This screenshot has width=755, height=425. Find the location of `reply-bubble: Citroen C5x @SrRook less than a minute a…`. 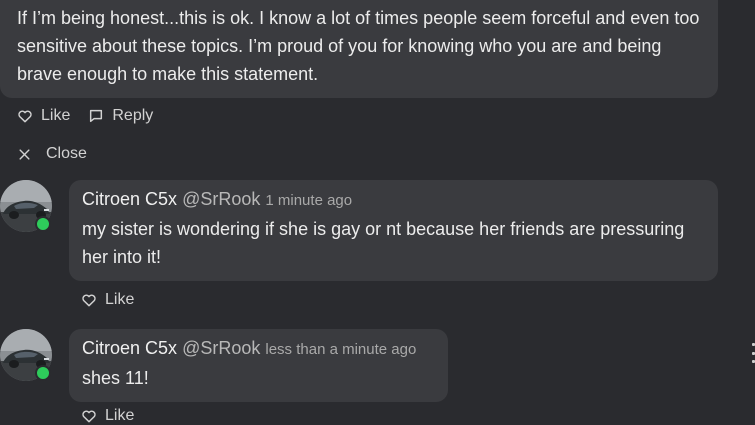

reply-bubble: Citroen C5x @SrRook less than a minute a… is located at coordinates (258, 365).